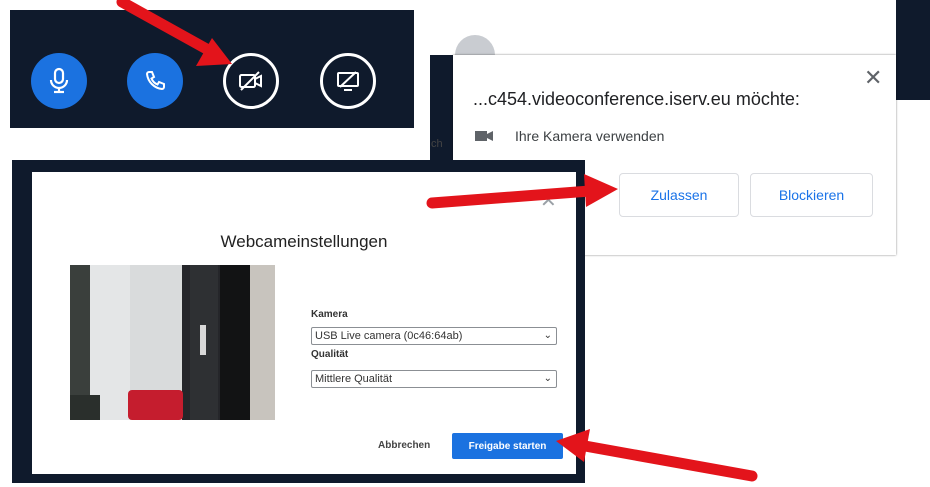  What do you see at coordinates (657, 455) in the screenshot?
I see `arrow-to-share-button` at bounding box center [657, 455].